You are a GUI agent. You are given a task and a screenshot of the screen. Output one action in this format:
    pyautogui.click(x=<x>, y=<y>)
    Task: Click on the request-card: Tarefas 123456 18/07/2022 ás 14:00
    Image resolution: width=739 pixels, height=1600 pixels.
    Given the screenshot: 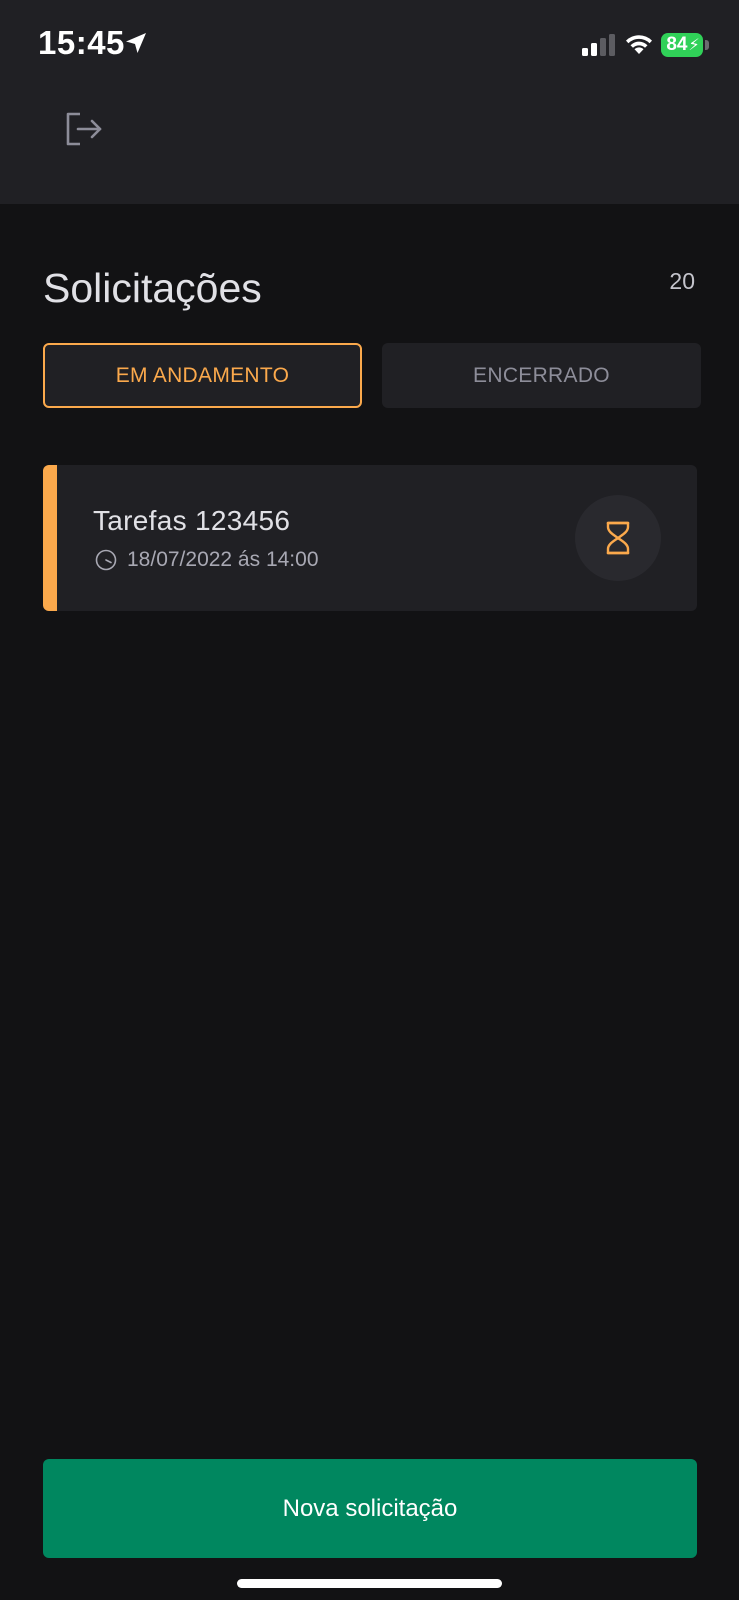 What is the action you would take?
    pyautogui.click(x=370, y=538)
    